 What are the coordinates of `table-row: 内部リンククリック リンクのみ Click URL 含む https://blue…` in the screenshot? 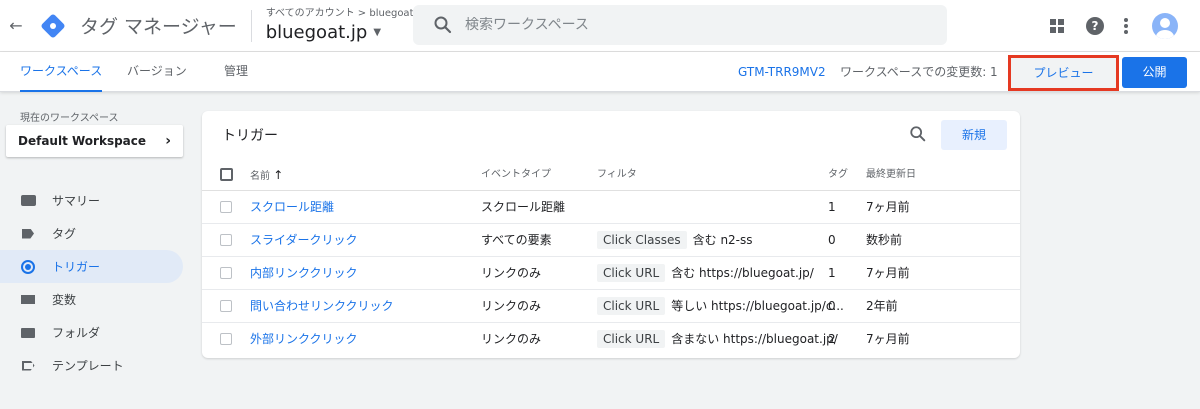 It's located at (611, 273).